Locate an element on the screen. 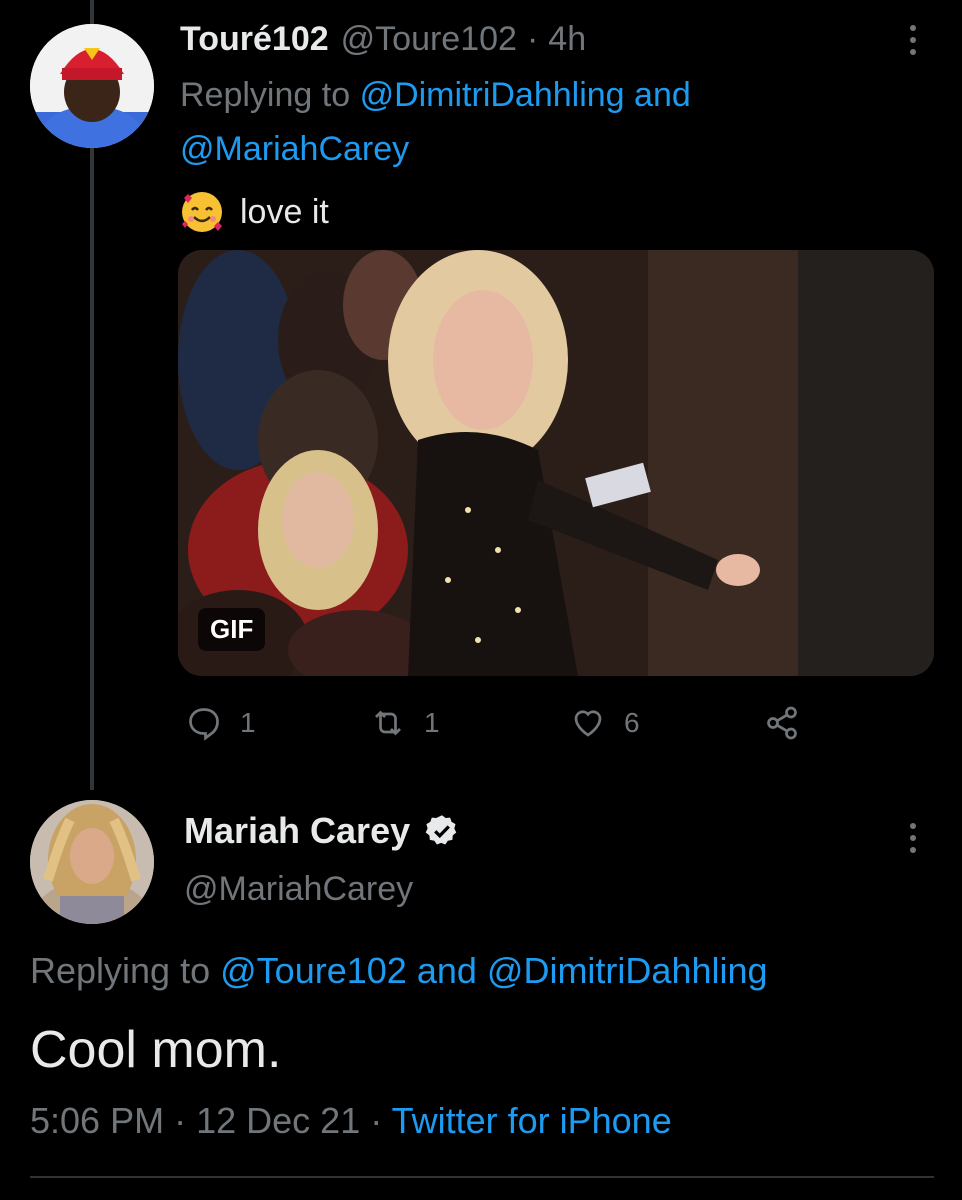 The height and width of the screenshot is (1200, 962). retweet-icon is located at coordinates (388, 723).